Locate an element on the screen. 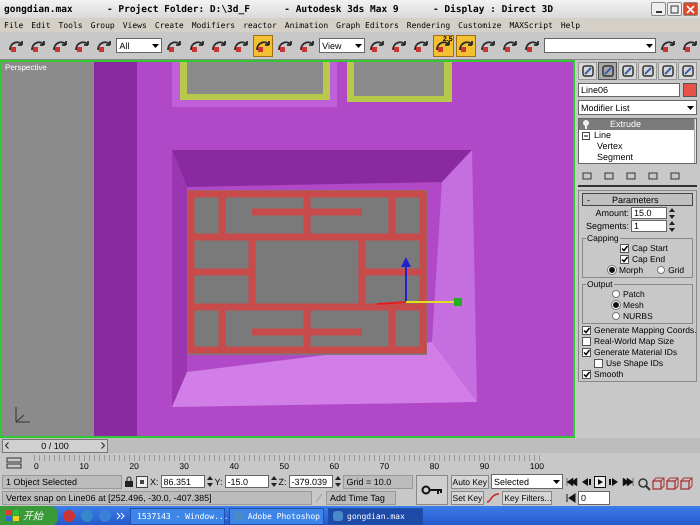 This screenshot has height=525, width=700. menu-item: Views is located at coordinates (134, 25).